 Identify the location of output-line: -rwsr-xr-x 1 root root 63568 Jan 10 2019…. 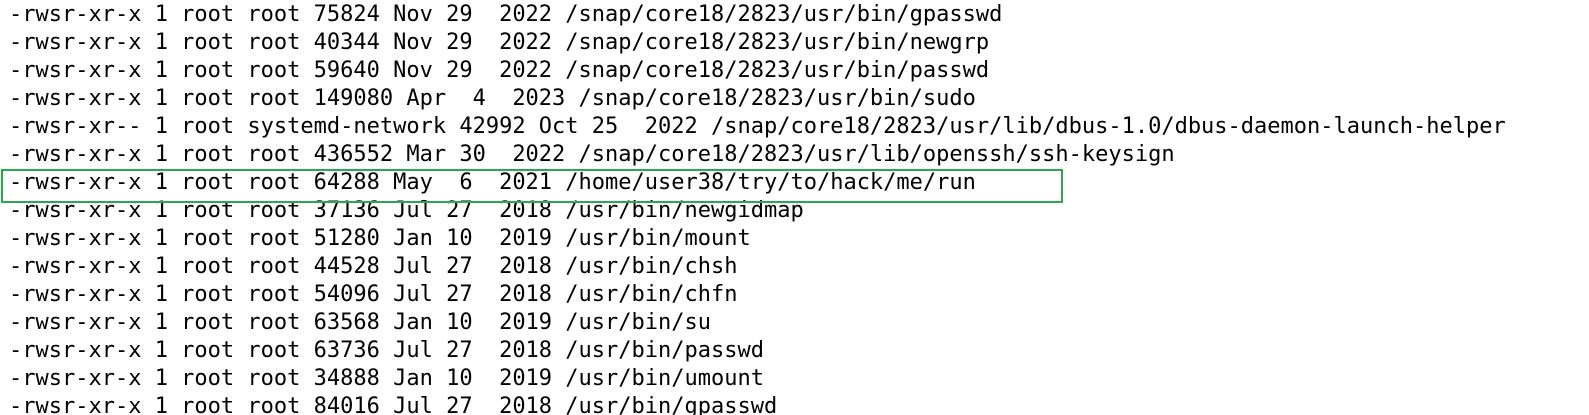
(360, 322).